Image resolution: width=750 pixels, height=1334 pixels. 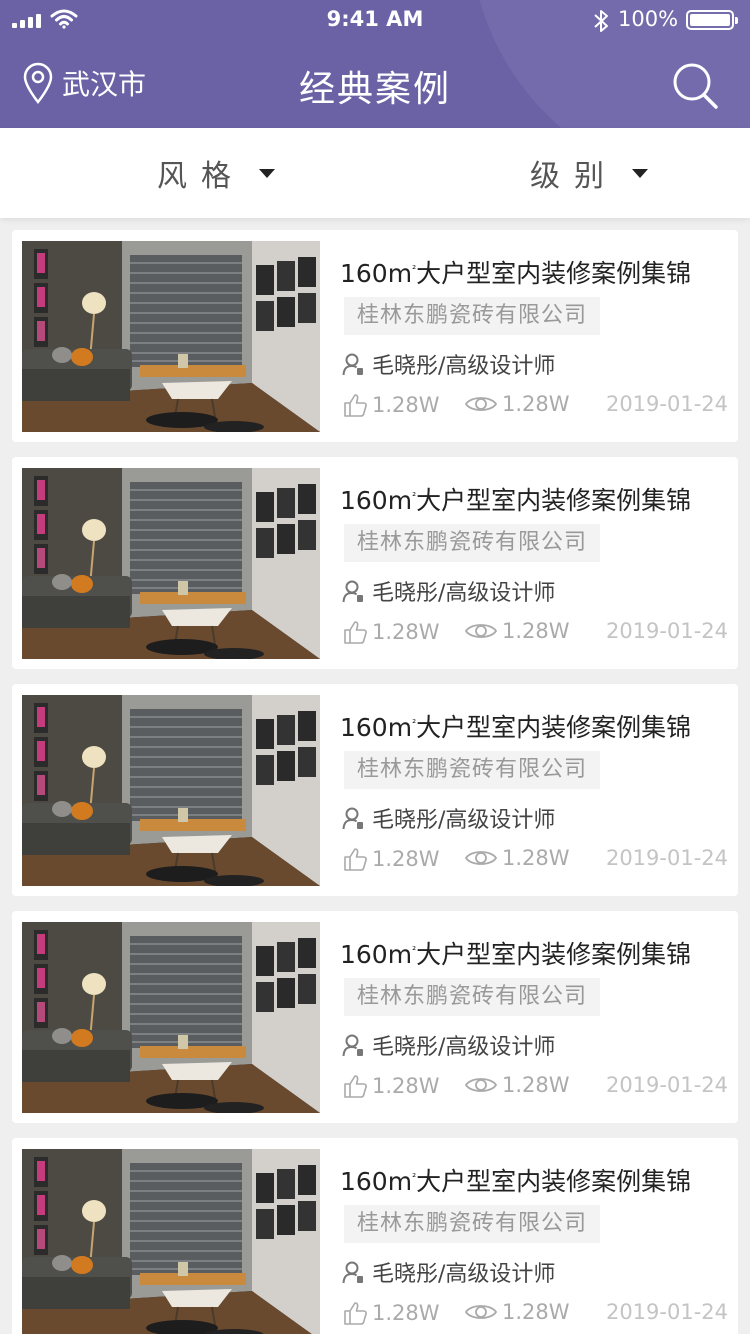 I want to click on battery-icon, so click(x=712, y=20).